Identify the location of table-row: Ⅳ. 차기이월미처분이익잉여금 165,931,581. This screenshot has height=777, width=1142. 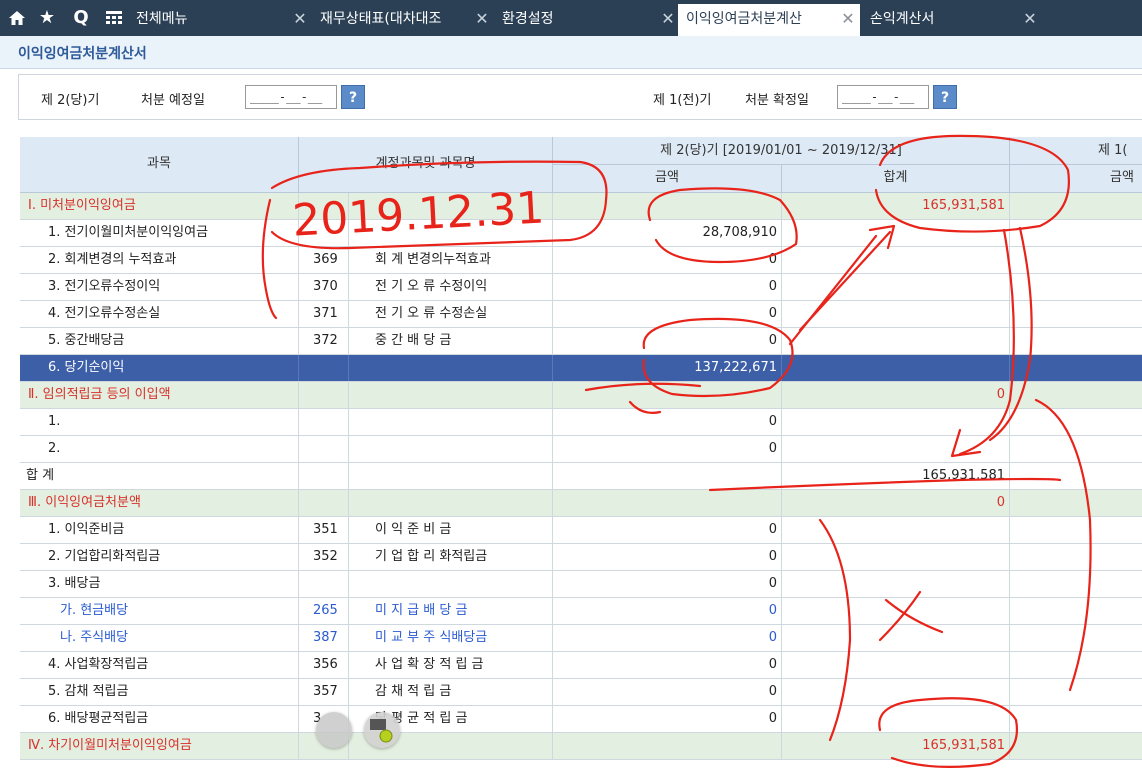
(581, 746).